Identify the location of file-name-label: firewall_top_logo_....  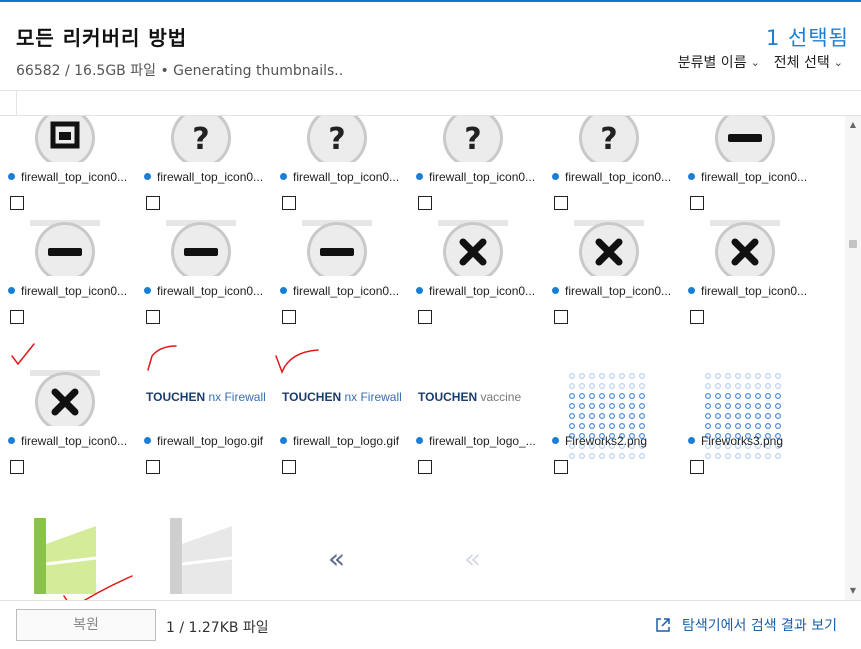
(482, 441).